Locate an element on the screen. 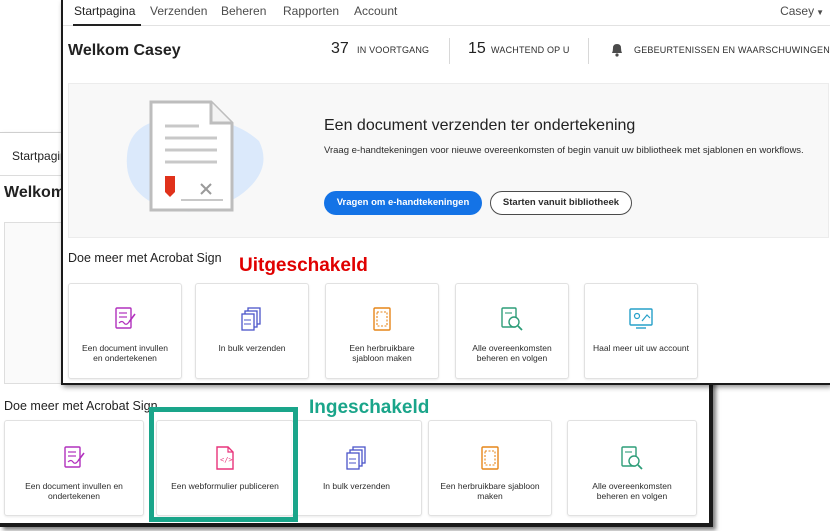  document-illustration-icon is located at coordinates (194, 161).